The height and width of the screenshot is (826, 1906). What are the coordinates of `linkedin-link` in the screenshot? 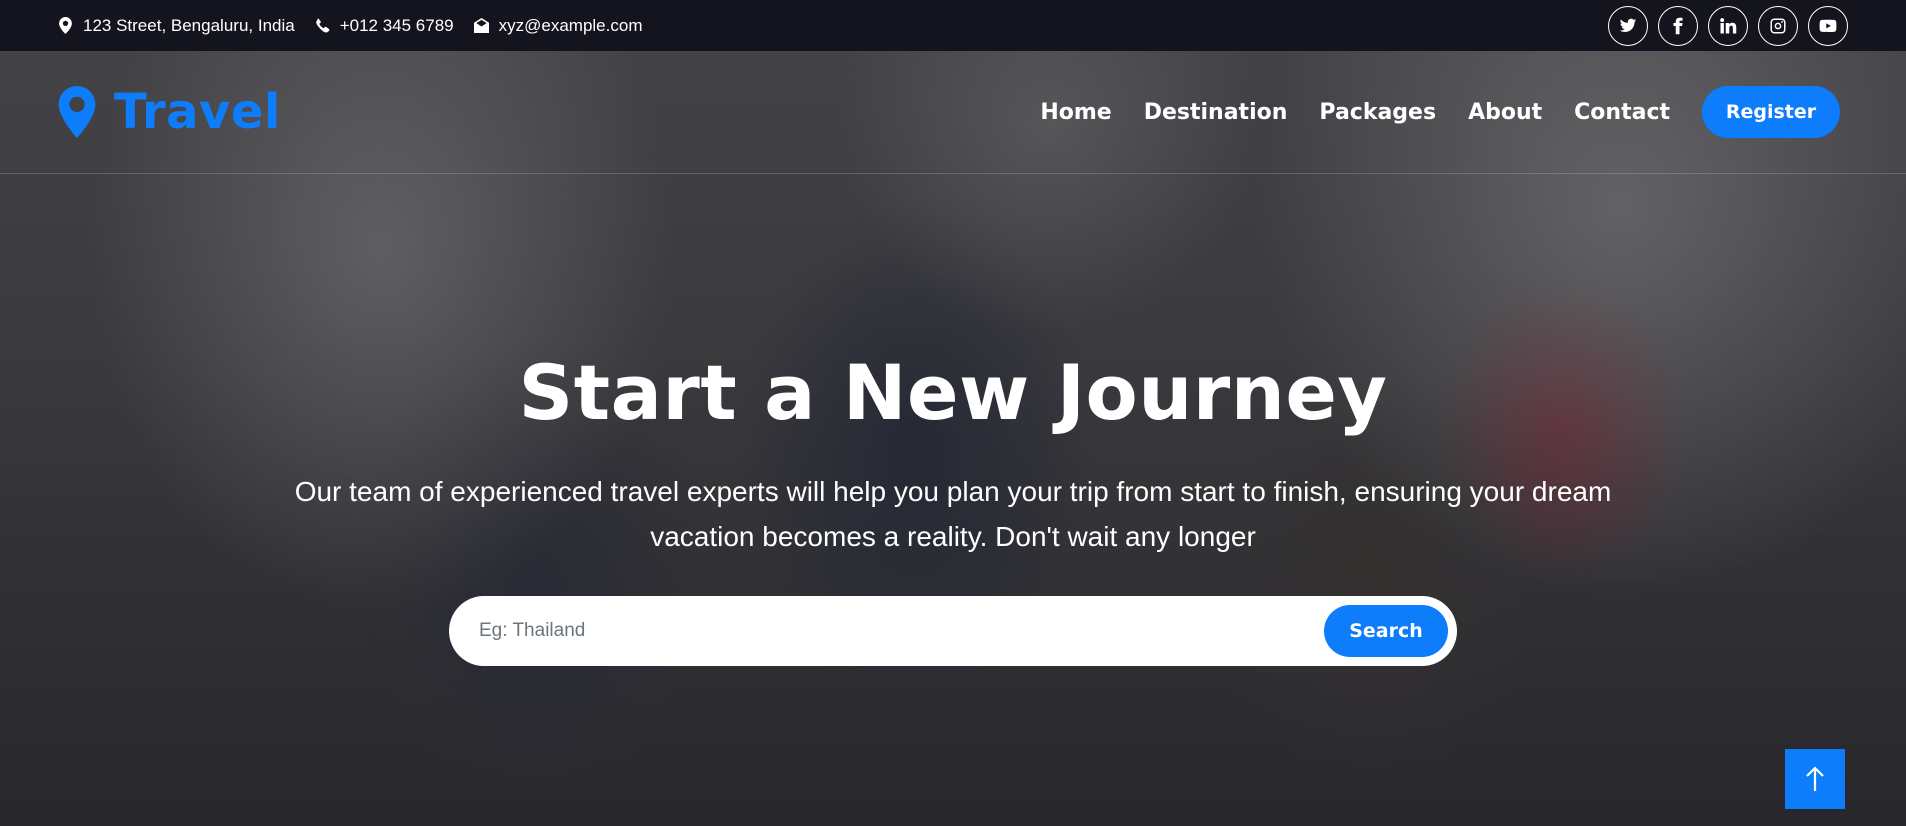 It's located at (1728, 25).